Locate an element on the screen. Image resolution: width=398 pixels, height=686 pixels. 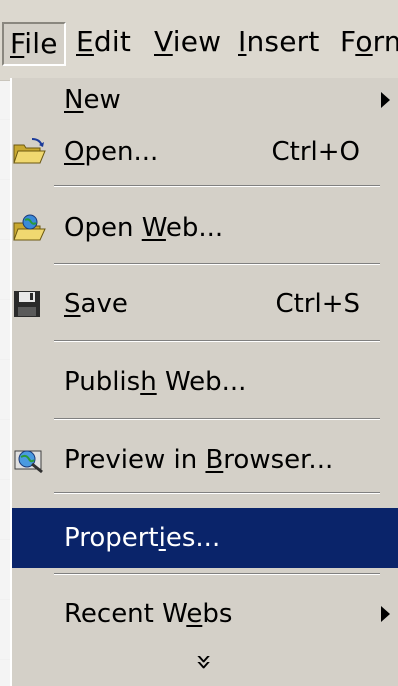
menu-view: View is located at coordinates (187, 42).